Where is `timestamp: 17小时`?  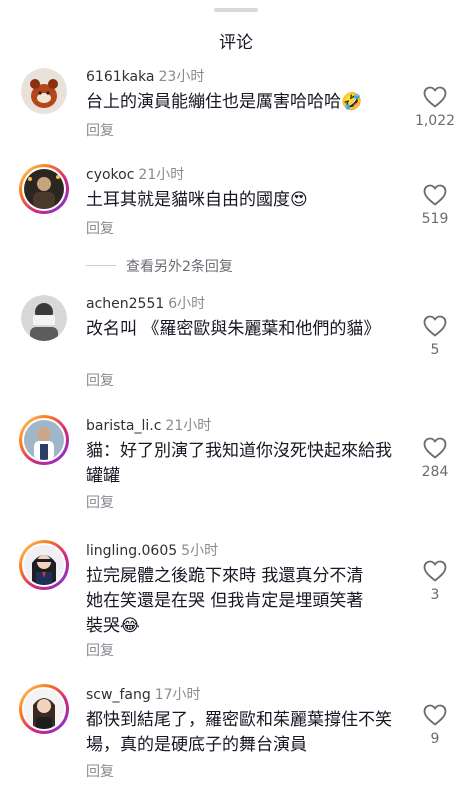
timestamp: 17小时 is located at coordinates (177, 695).